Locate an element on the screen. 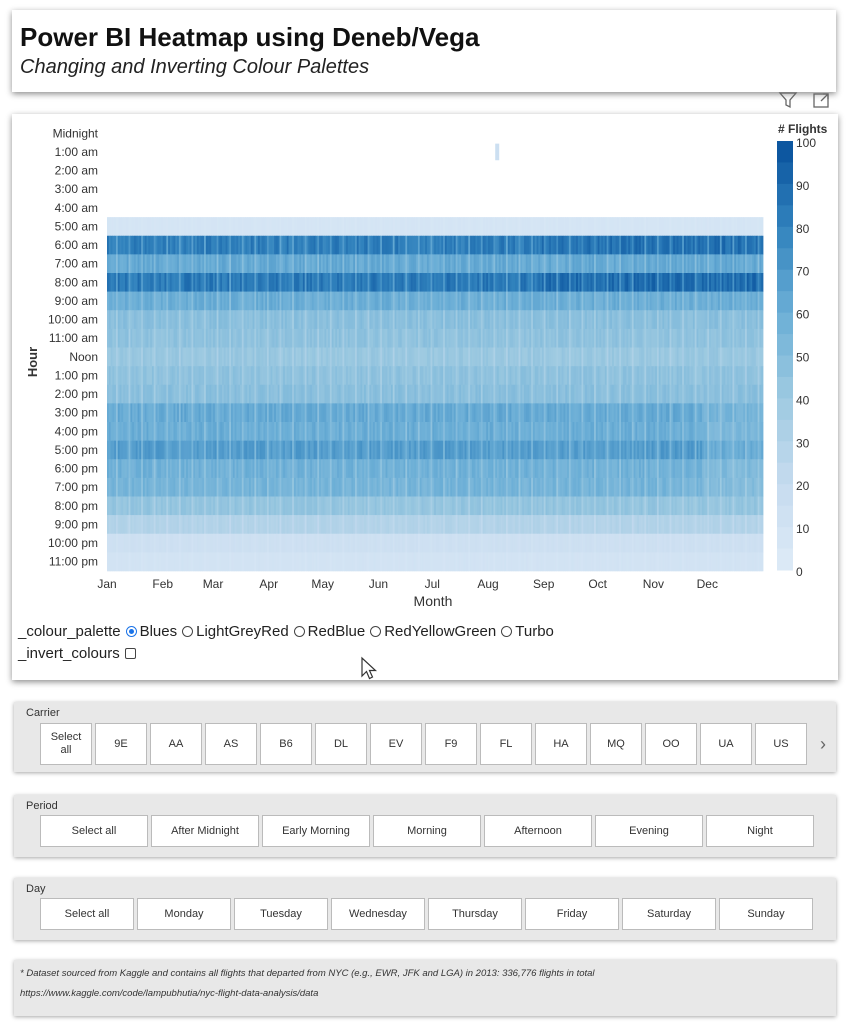 This screenshot has width=854, height=1024. y-tick-label: 2:00 am is located at coordinates (76, 171).